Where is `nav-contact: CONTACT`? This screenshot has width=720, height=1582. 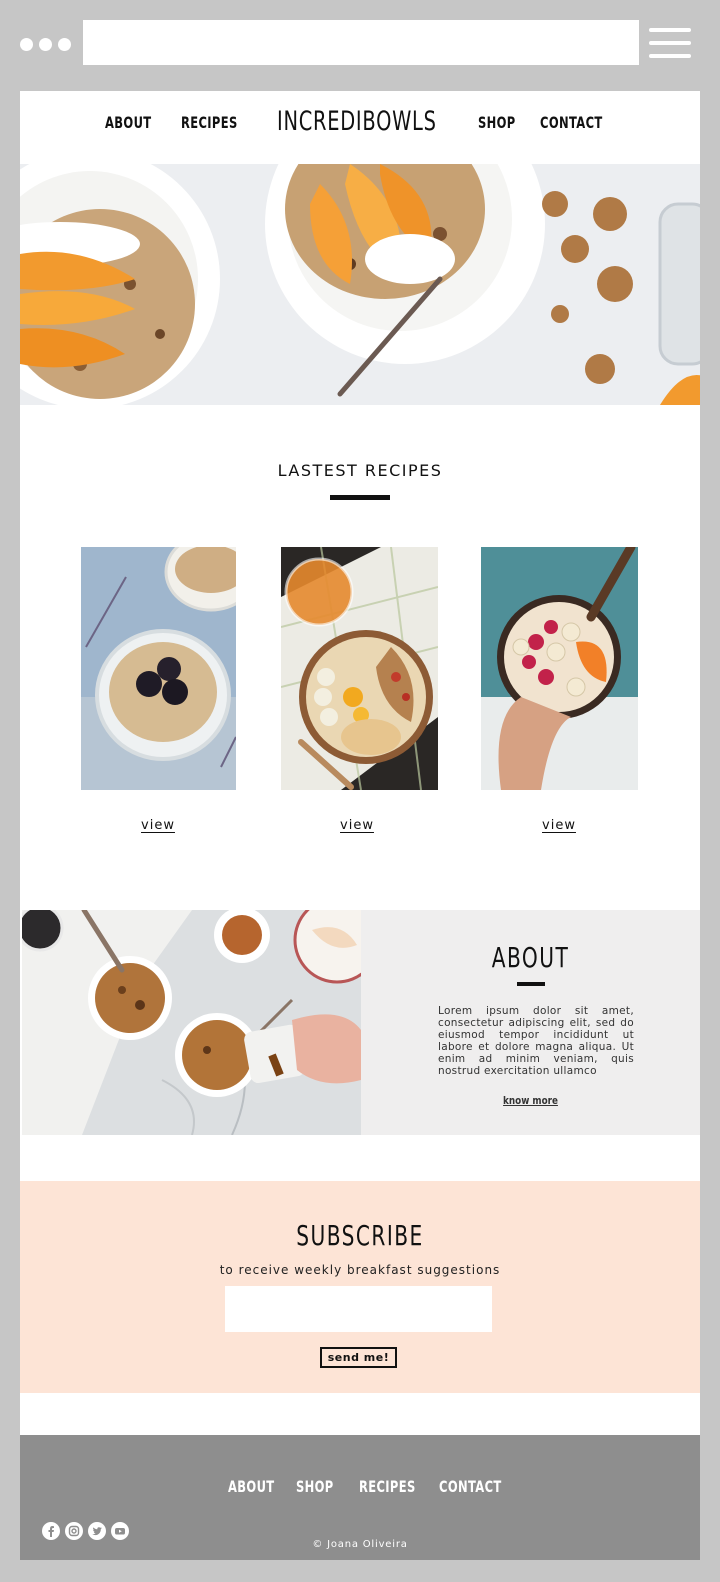
nav-contact: CONTACT is located at coordinates (571, 122).